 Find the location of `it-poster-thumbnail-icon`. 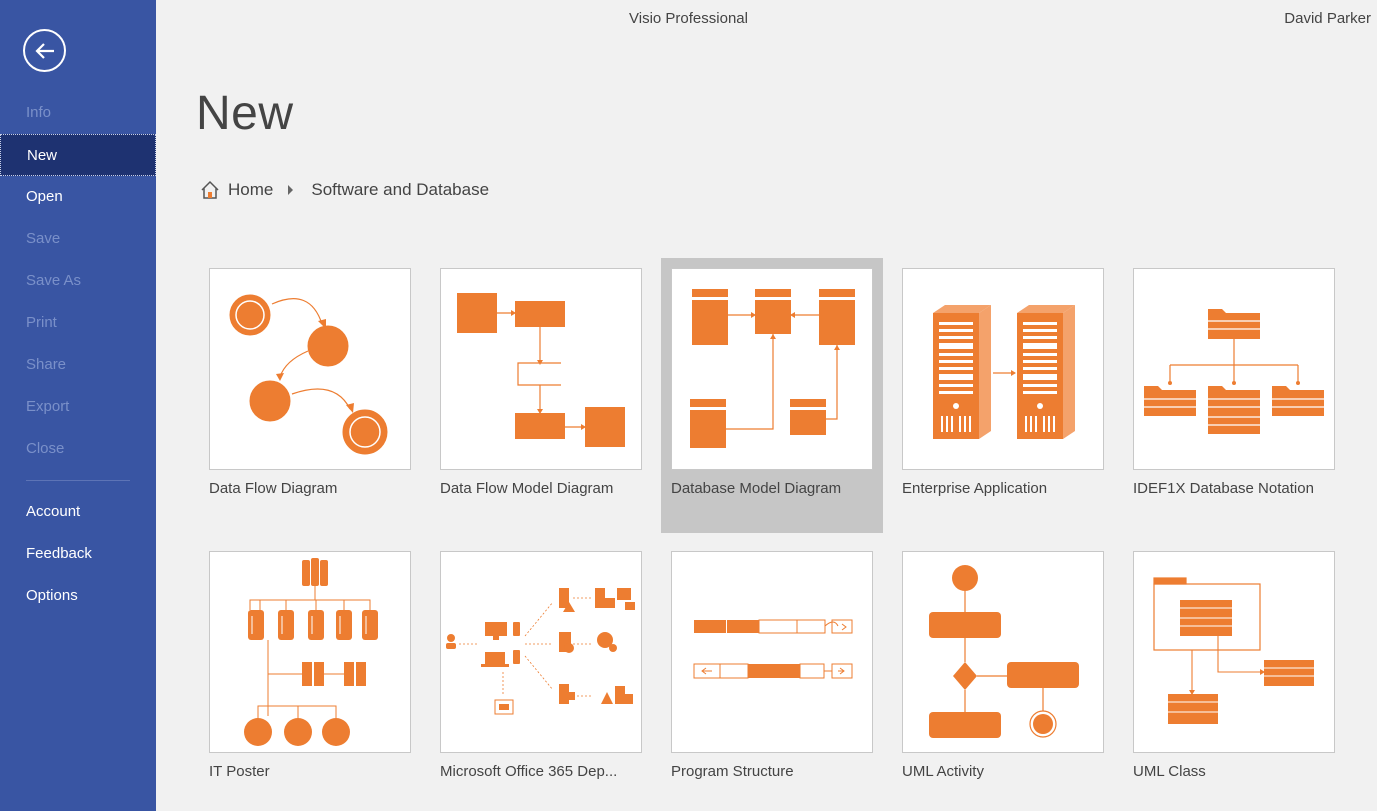

it-poster-thumbnail-icon is located at coordinates (311, 652).